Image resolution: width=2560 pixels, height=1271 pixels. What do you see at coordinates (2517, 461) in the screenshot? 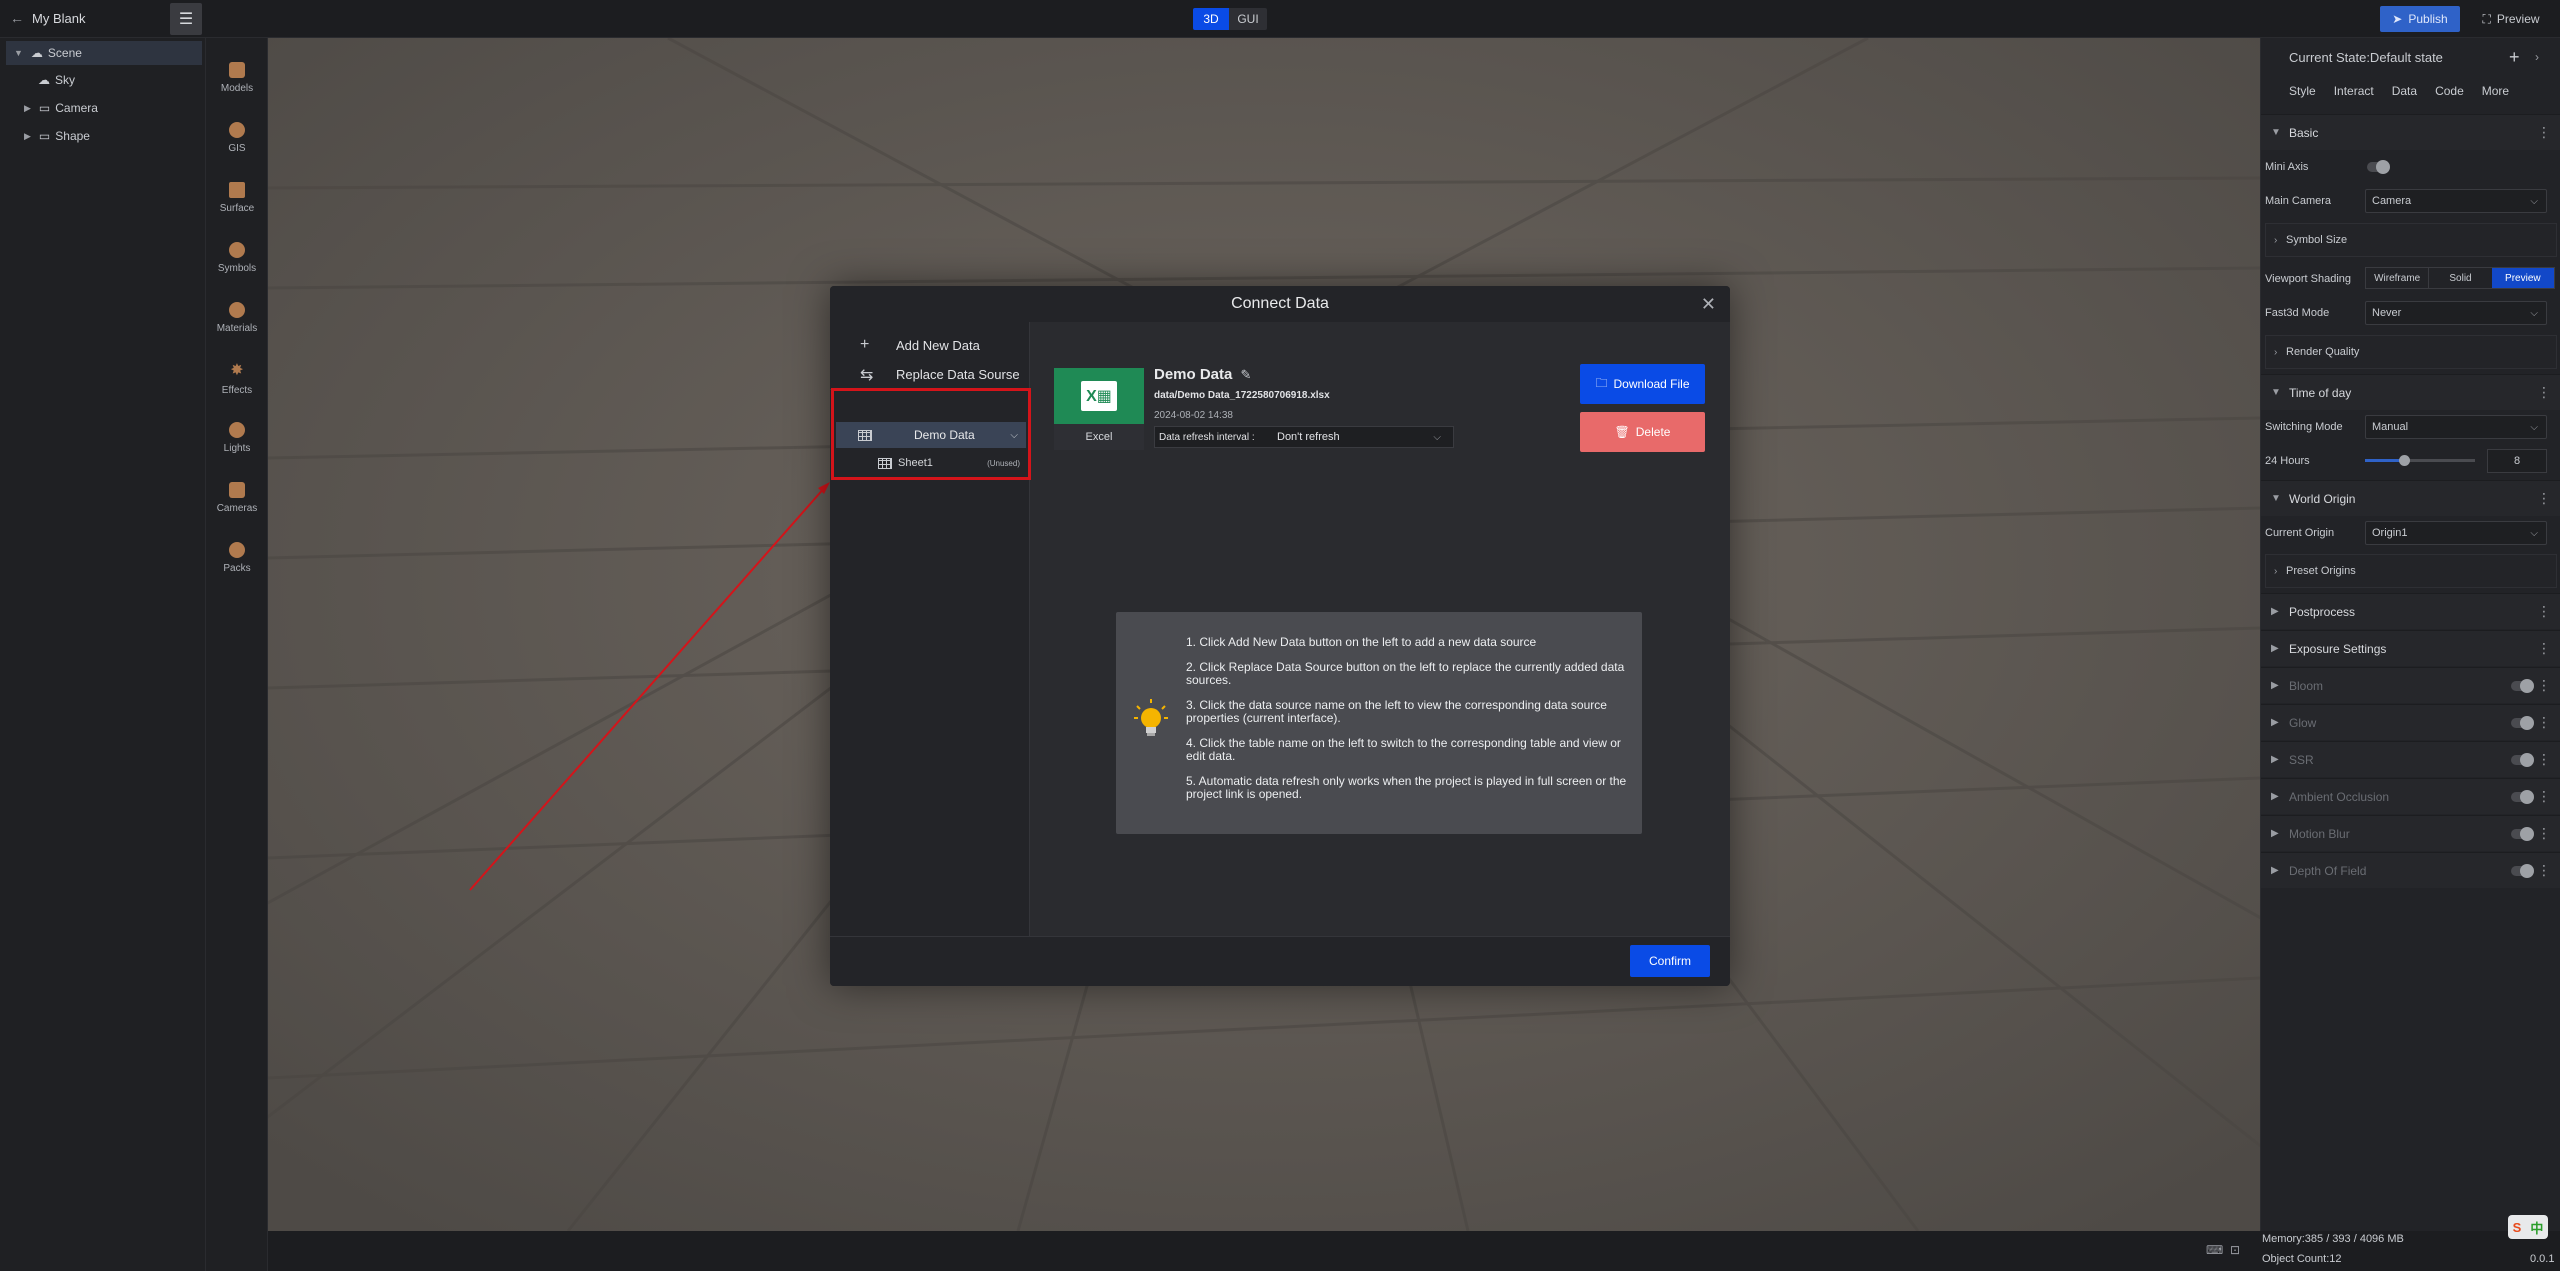
I see `hours-input: 8` at bounding box center [2517, 461].